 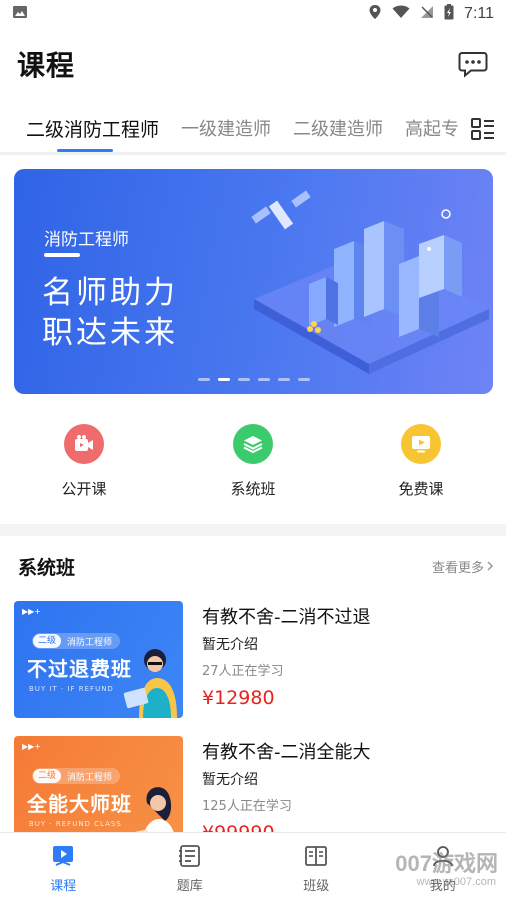 What do you see at coordinates (110, 333) in the screenshot?
I see `banner-title-line2: 职达未来` at bounding box center [110, 333].